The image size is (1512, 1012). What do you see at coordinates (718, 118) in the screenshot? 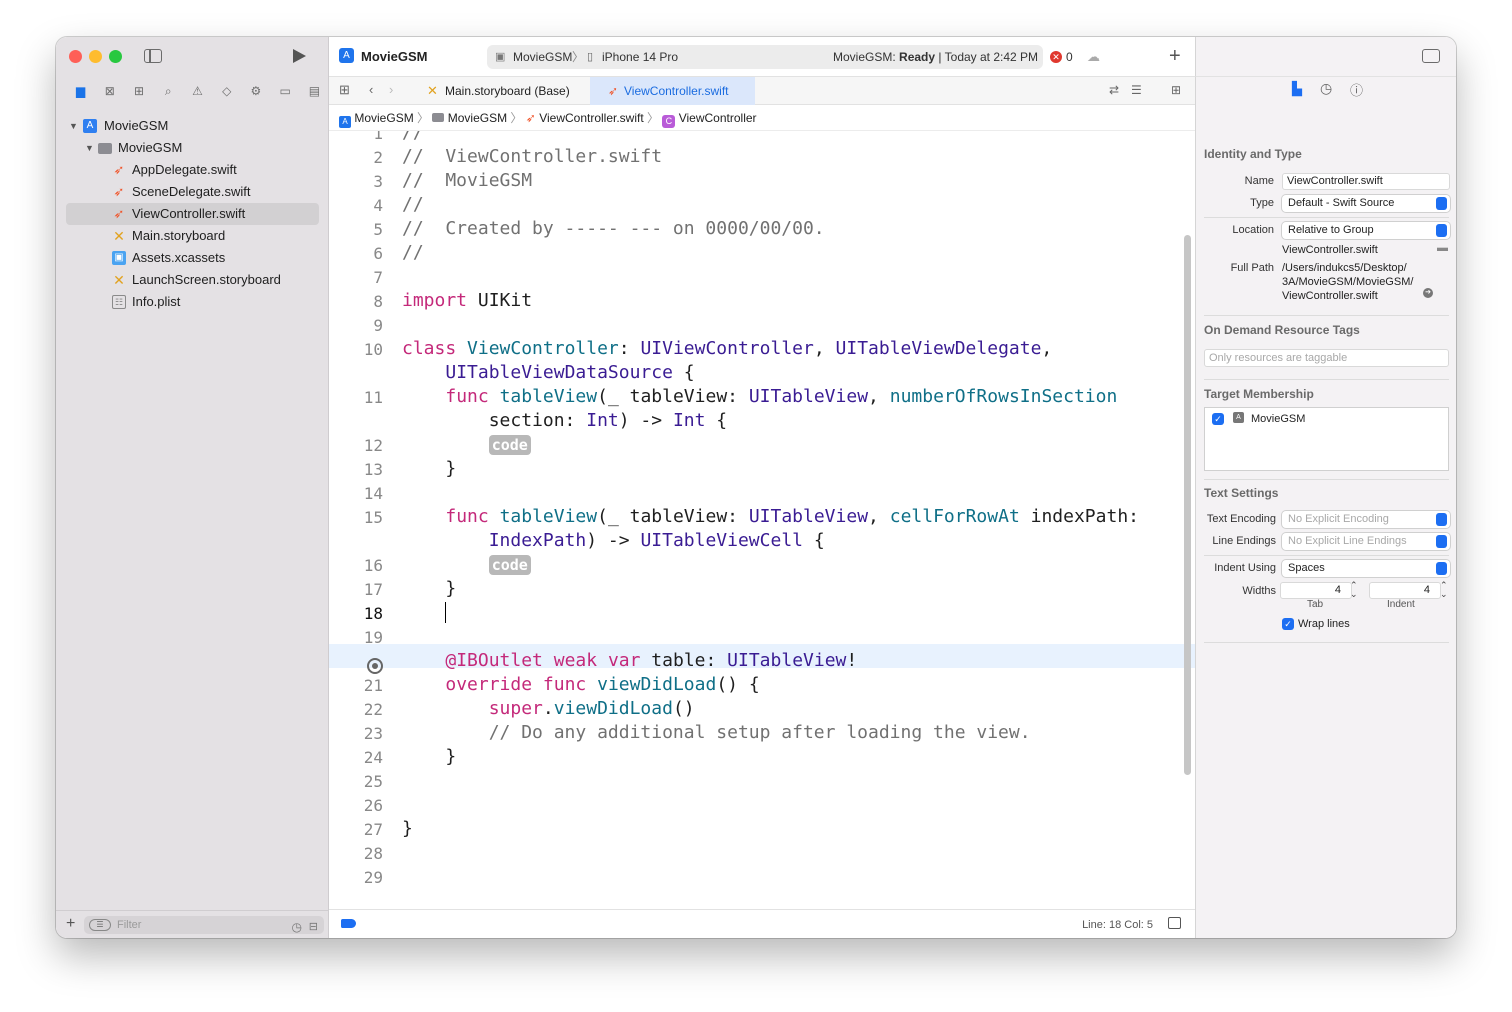
I see `breadcrumb-item: ViewController` at bounding box center [718, 118].